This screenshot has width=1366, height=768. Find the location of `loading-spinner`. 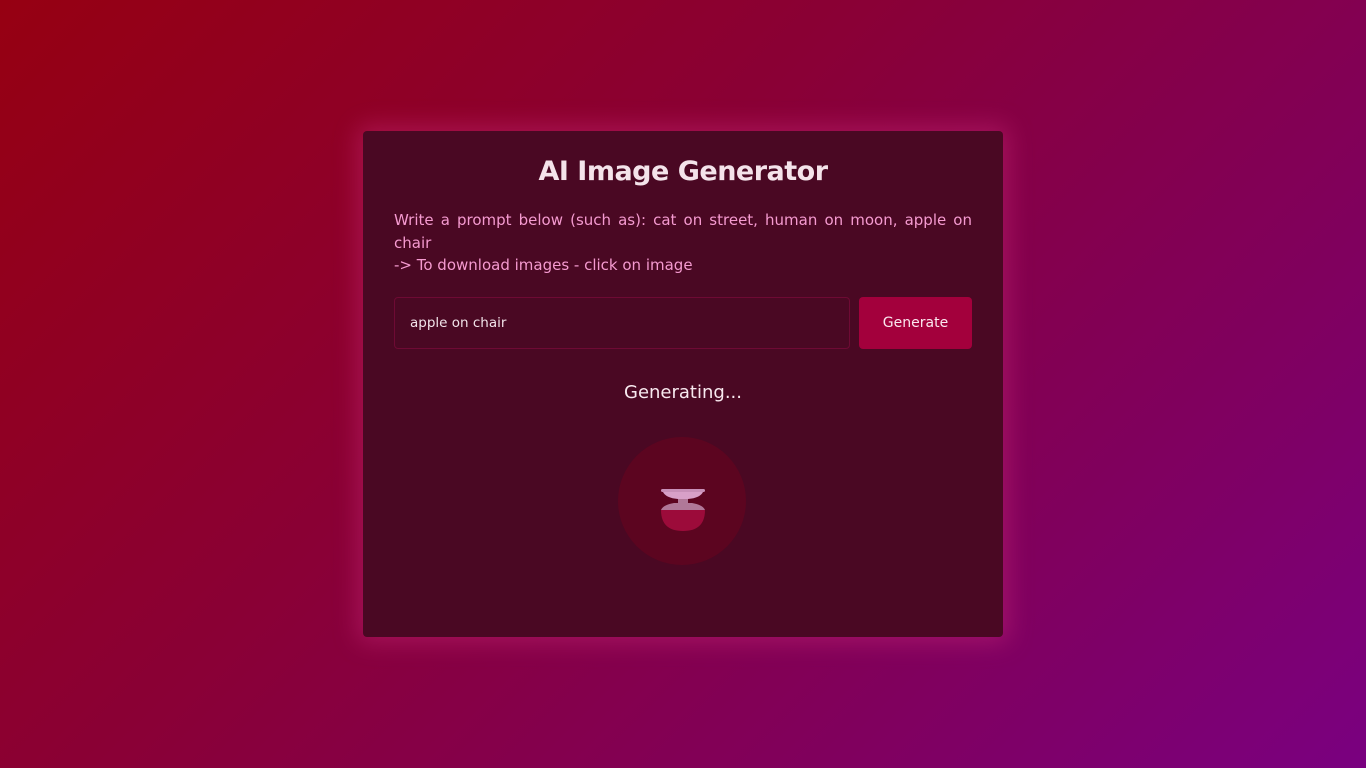

loading-spinner is located at coordinates (682, 501).